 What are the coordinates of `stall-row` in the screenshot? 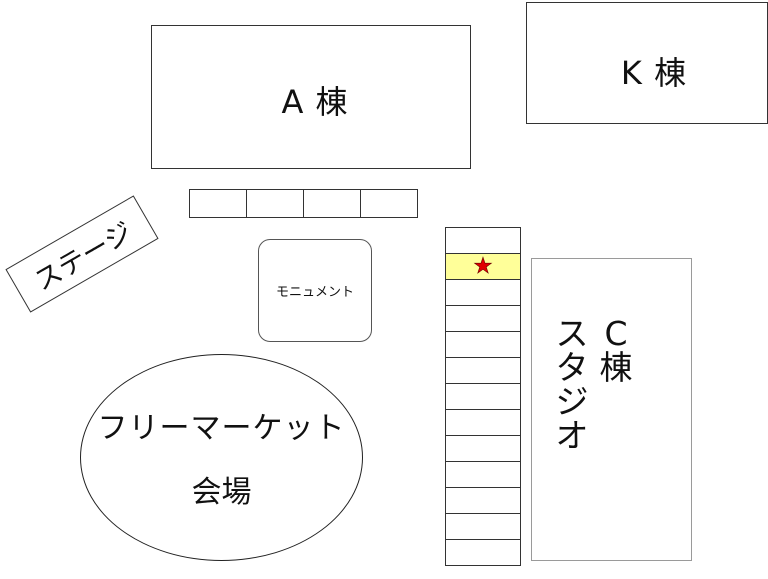 It's located at (303, 203).